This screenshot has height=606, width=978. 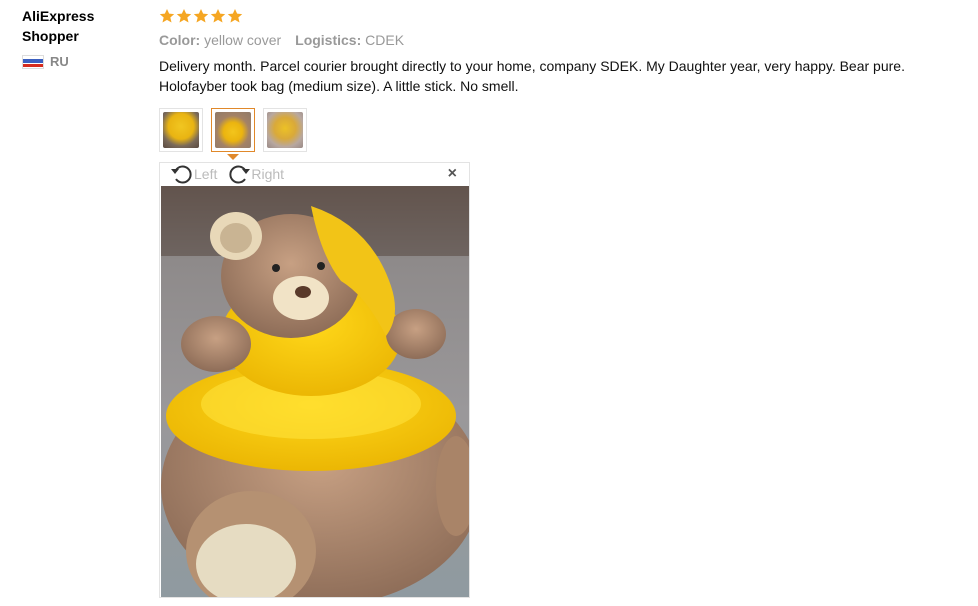 What do you see at coordinates (33, 61) in the screenshot?
I see `russia-flag-icon` at bounding box center [33, 61].